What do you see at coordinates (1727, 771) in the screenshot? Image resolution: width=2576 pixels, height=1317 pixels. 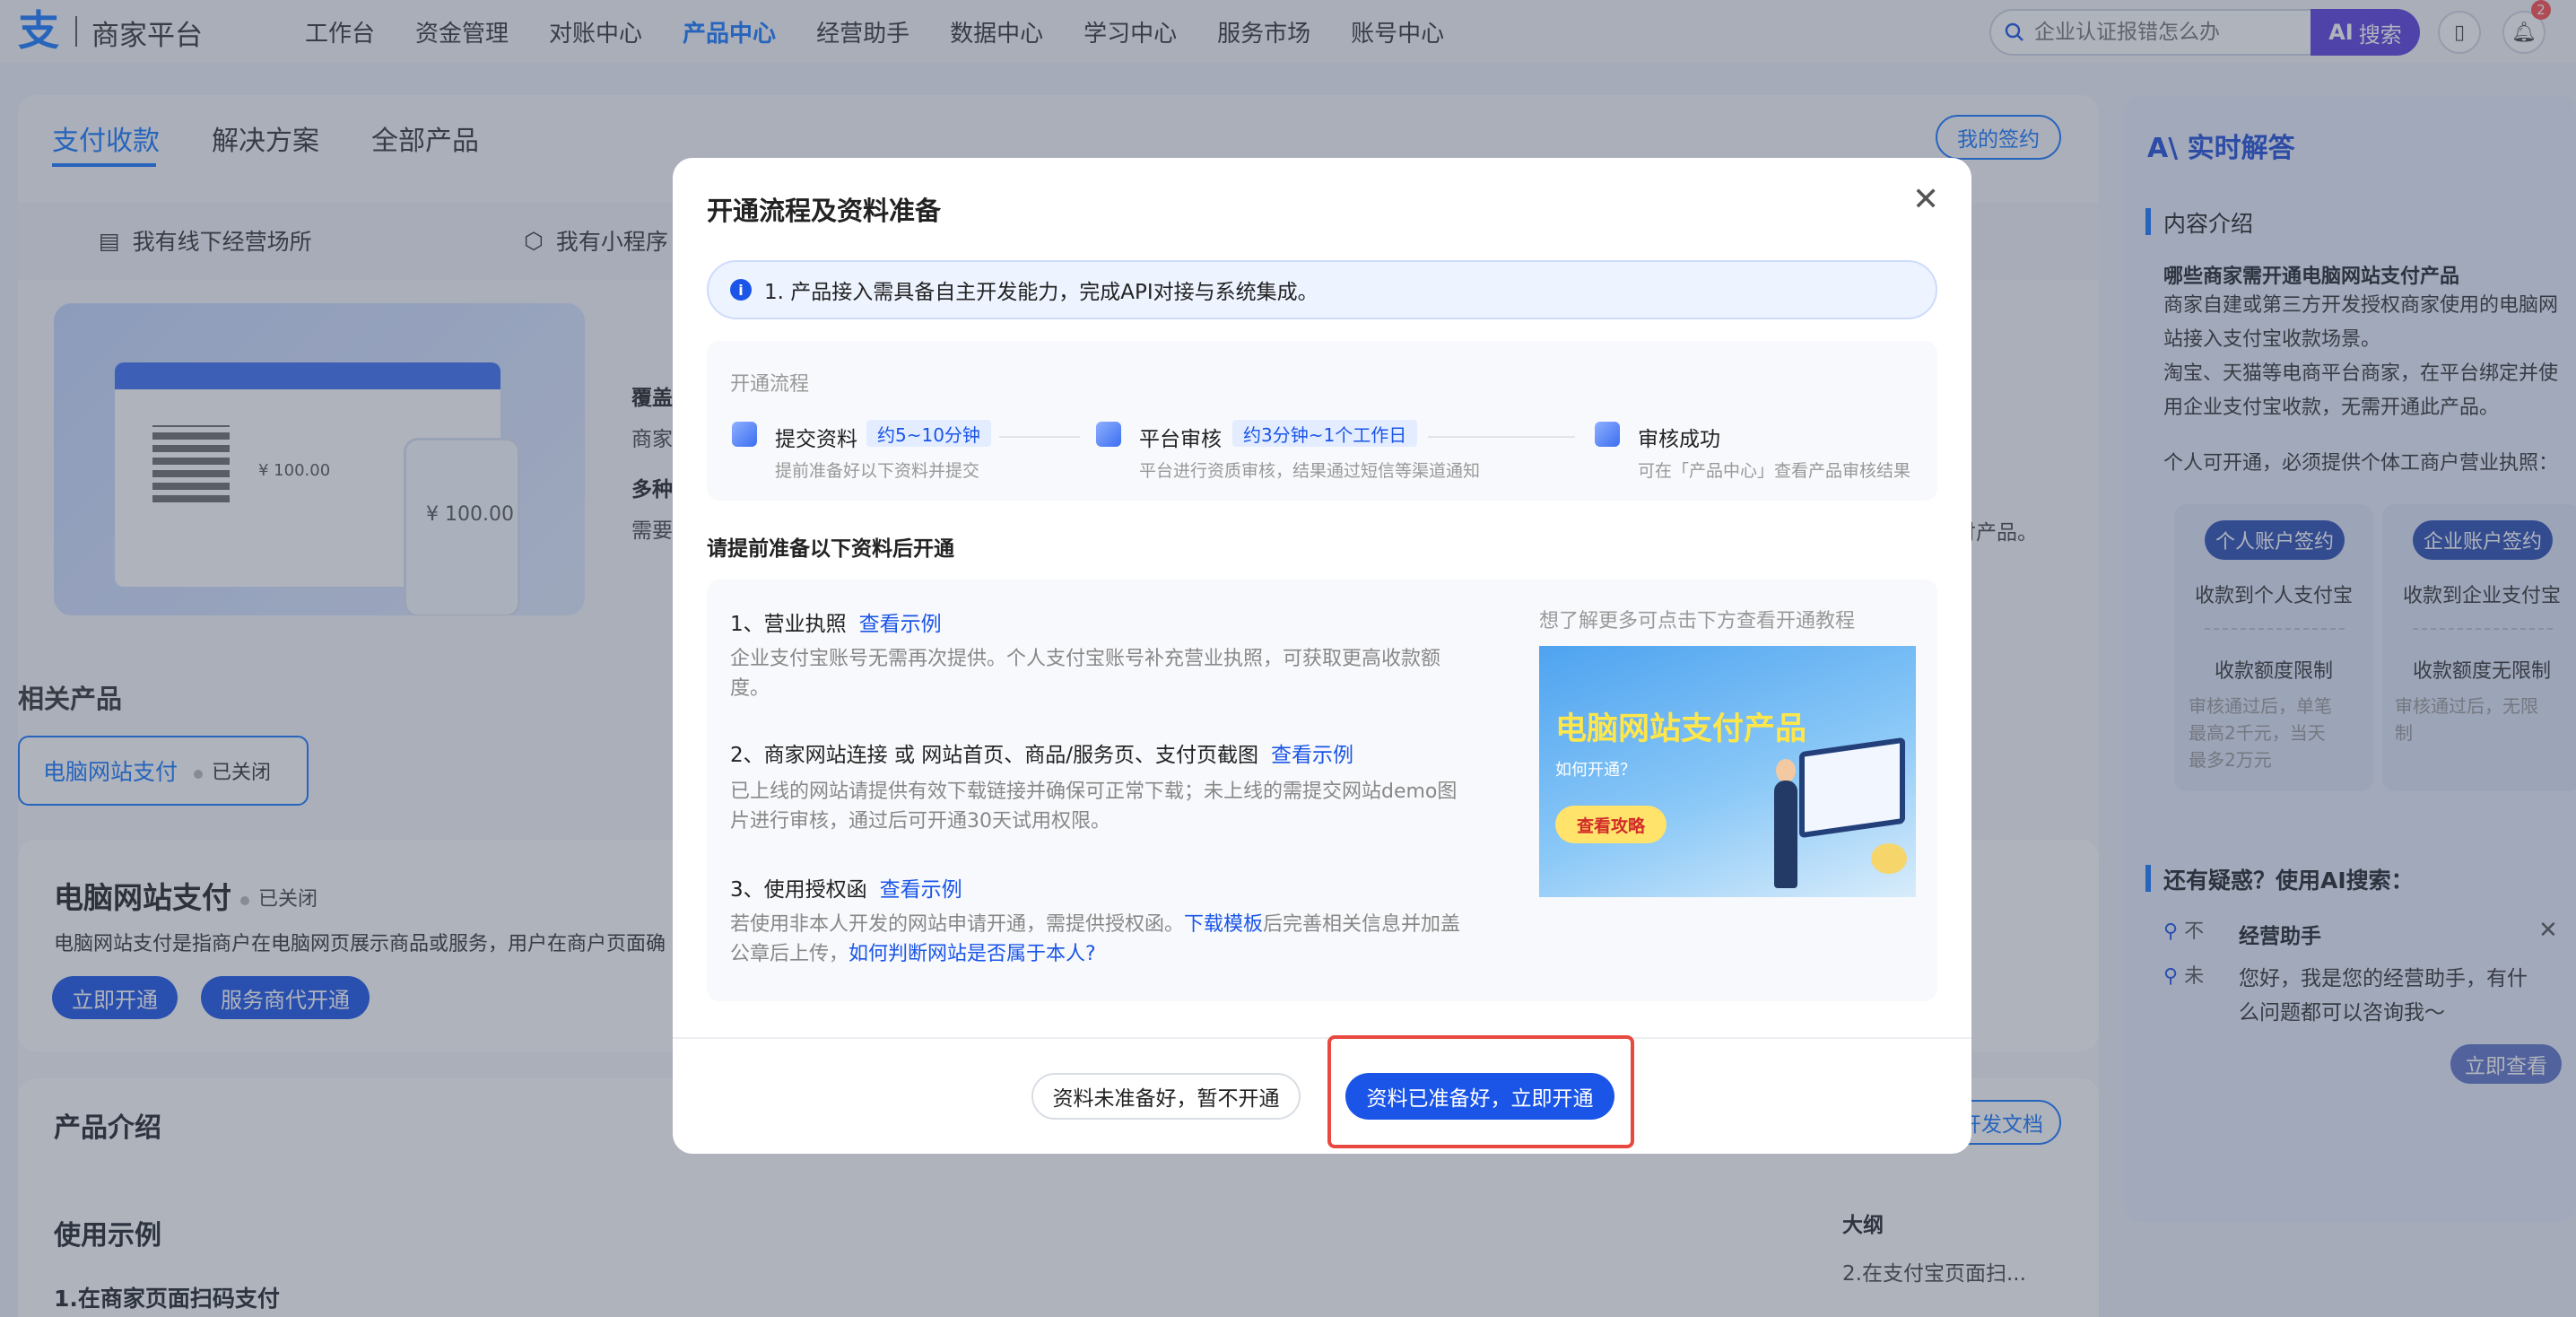 I see `tutorial-banner: 电脑网站支付产品 如何开通？ 查看攻略` at bounding box center [1727, 771].